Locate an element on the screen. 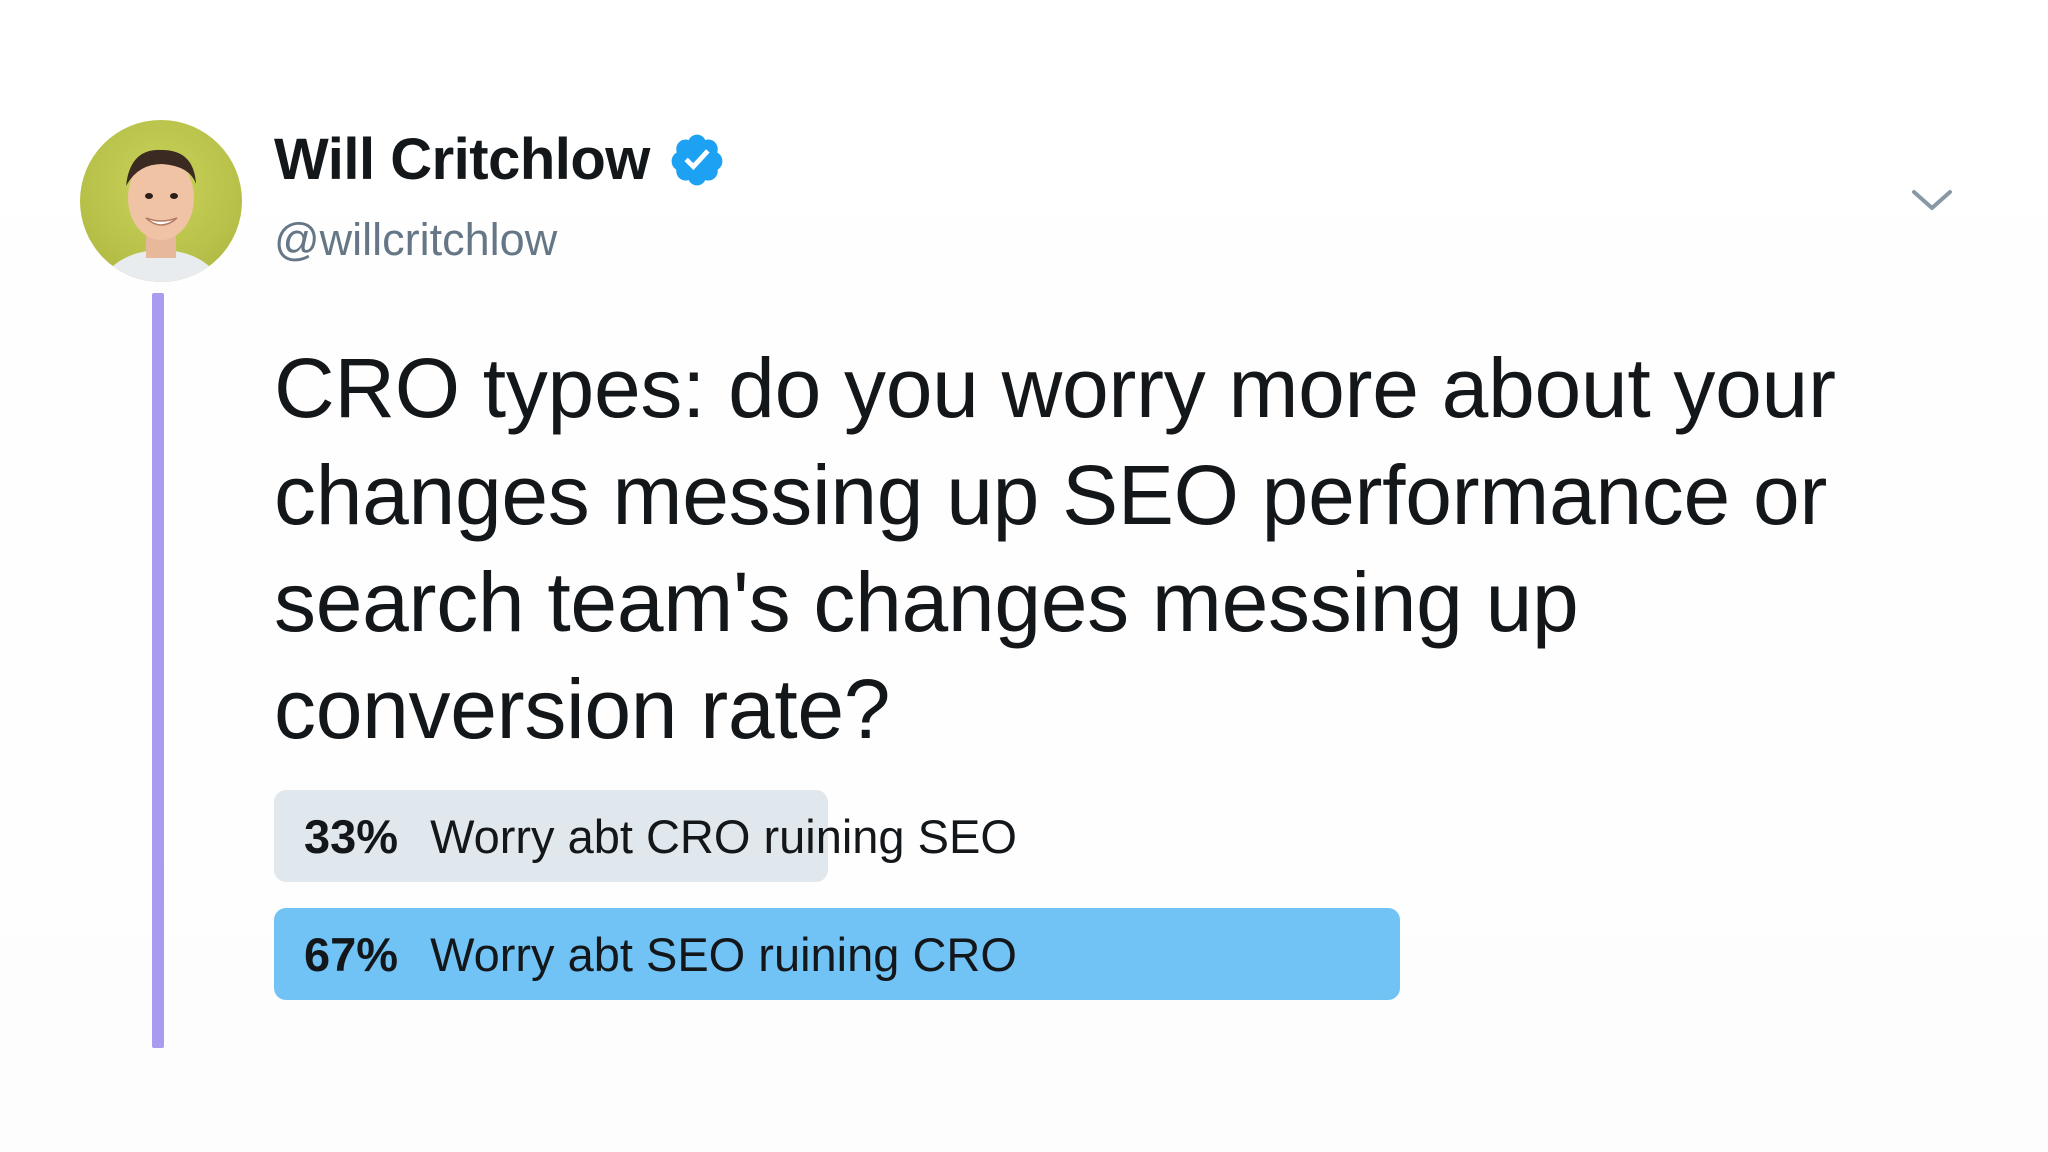 Image resolution: width=2048 pixels, height=1152 pixels. thread-line is located at coordinates (158, 670).